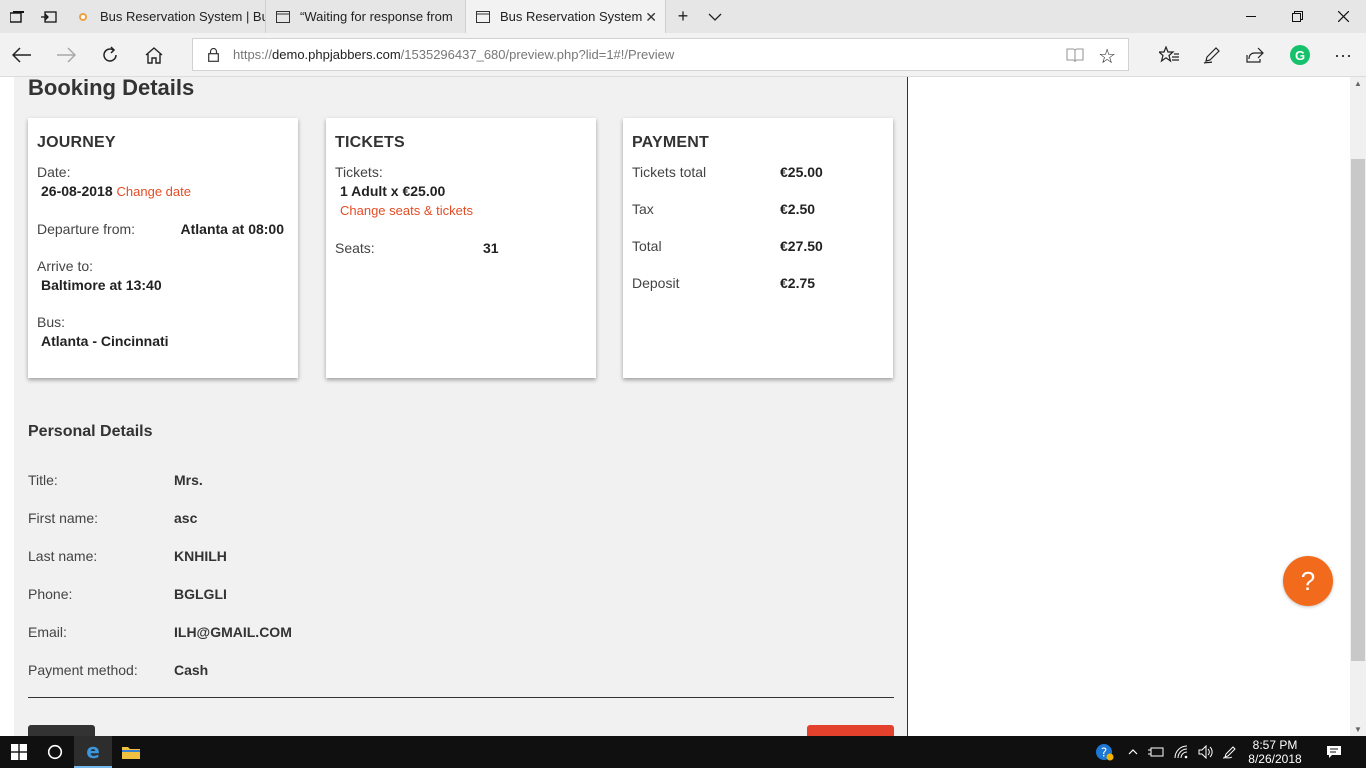 This screenshot has height=768, width=1366. I want to click on payment-row-label: Total, so click(647, 246).